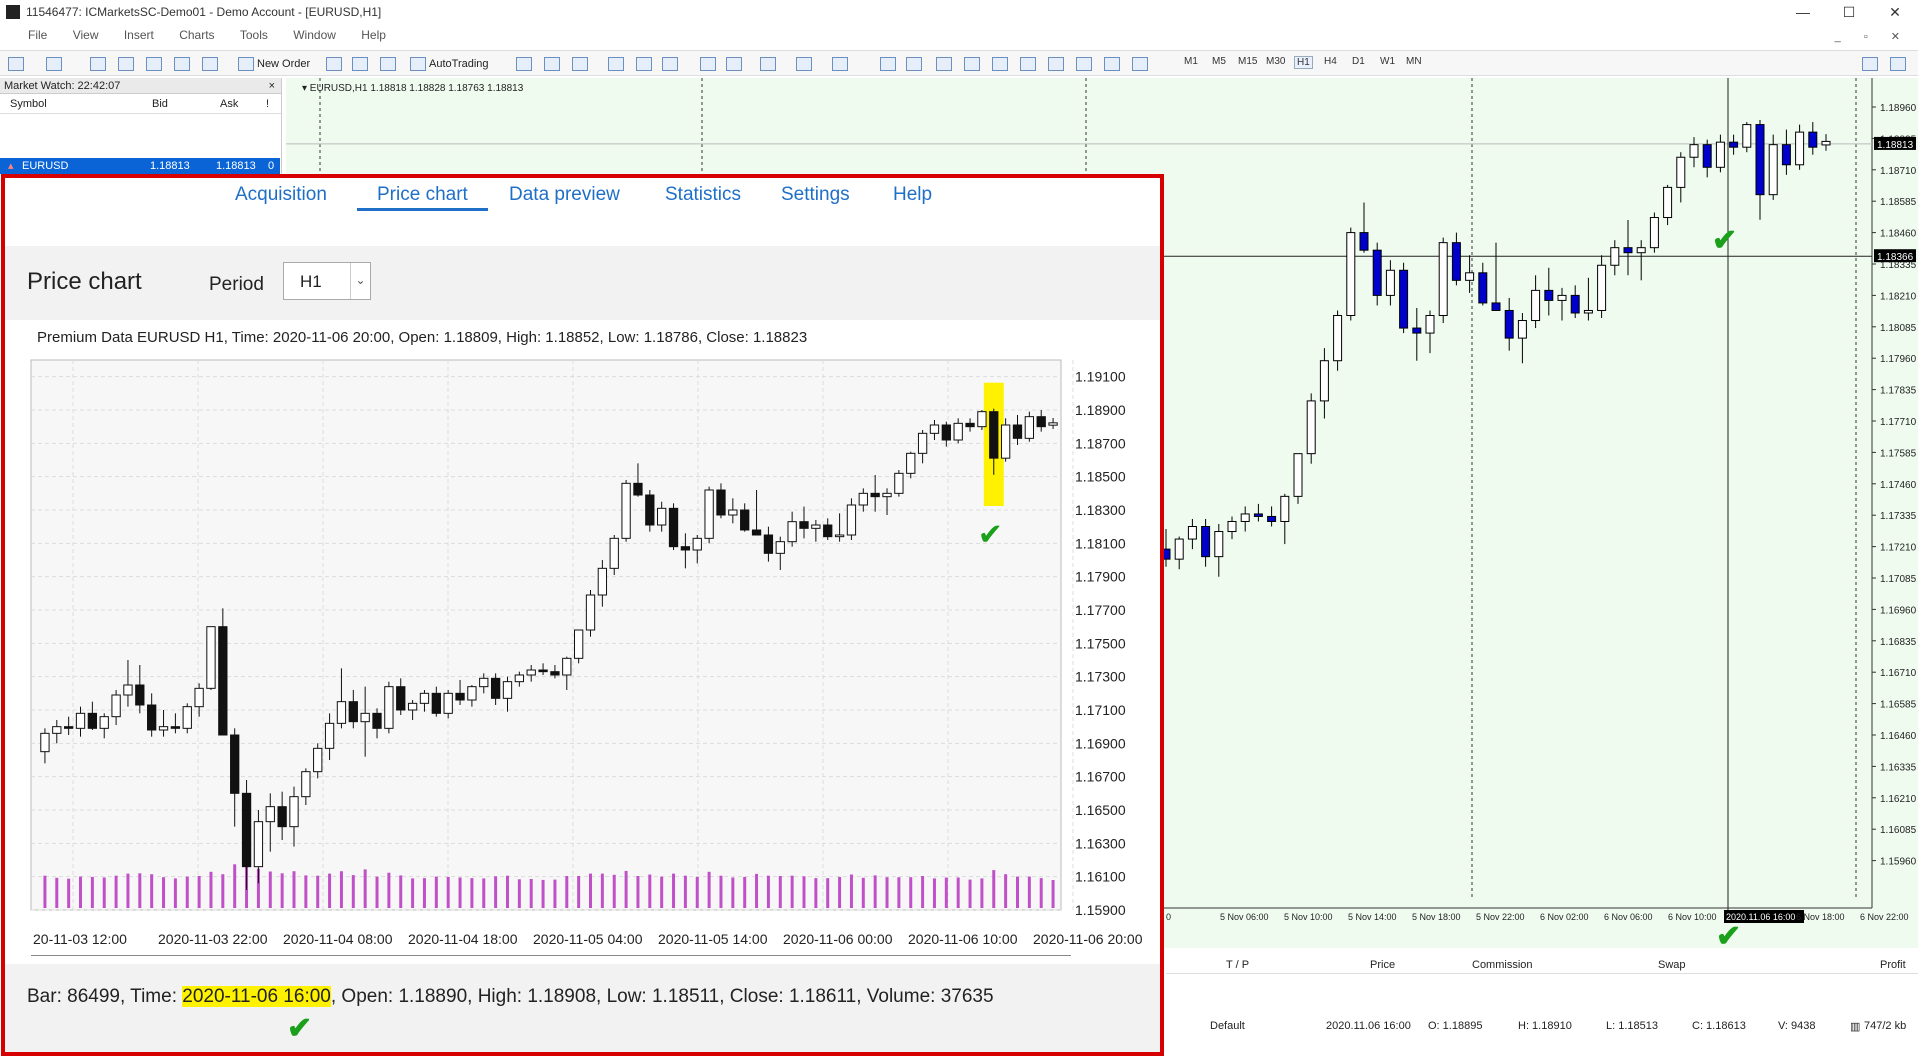  I want to click on mdi-controls: _ ▫ ✕, so click(1872, 36).